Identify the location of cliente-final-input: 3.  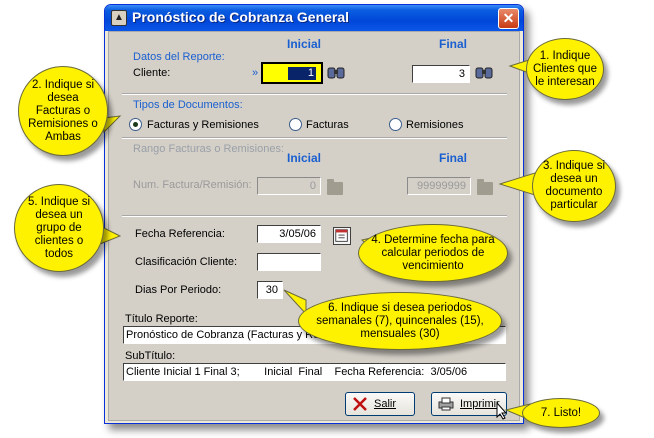
(441, 74).